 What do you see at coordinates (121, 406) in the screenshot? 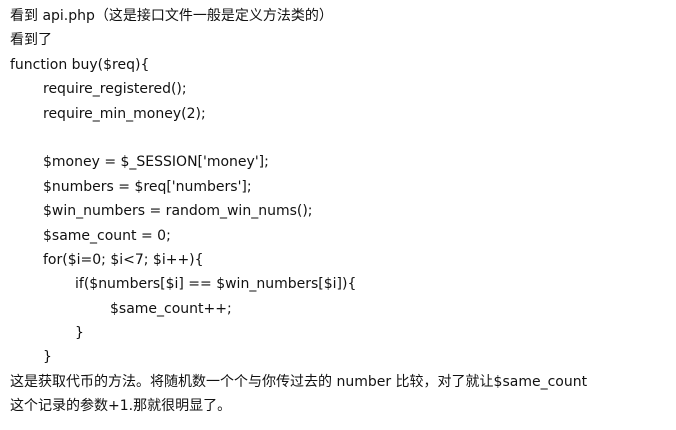
I see `explanation-line-2: 这个记录的参数+1.那就很明显了。` at bounding box center [121, 406].